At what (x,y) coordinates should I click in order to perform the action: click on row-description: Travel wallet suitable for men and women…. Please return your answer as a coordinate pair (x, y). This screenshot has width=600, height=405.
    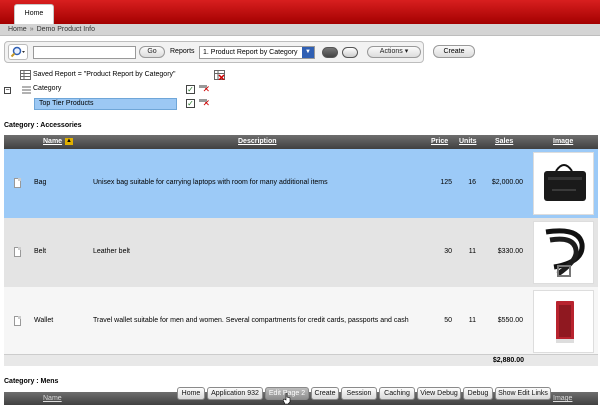
    Looking at the image, I should click on (251, 320).